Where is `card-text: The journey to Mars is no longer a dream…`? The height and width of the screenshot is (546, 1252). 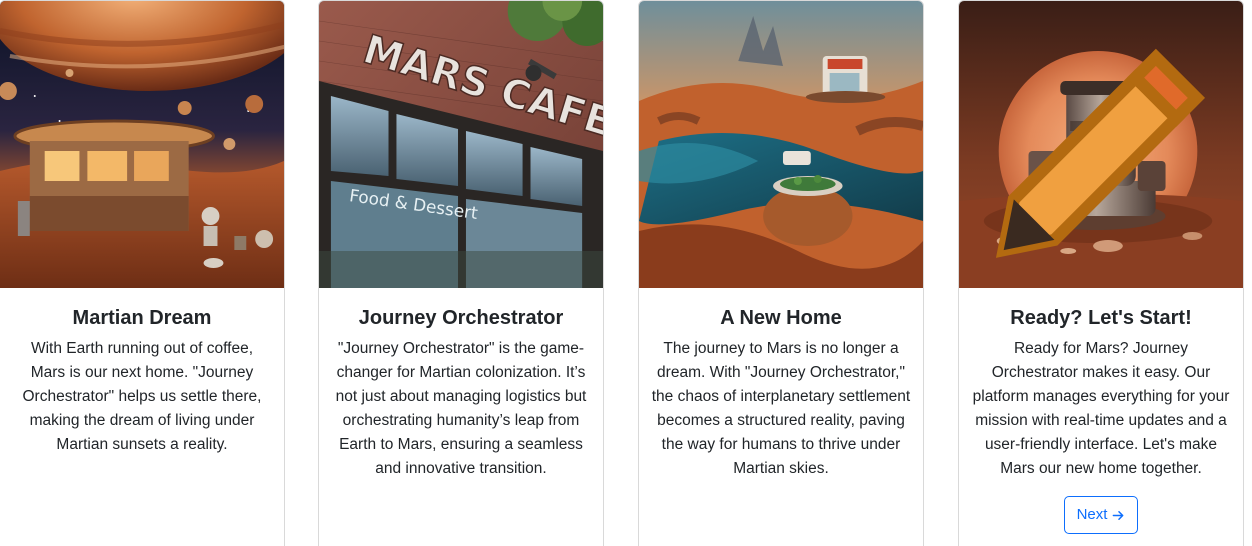 card-text: The journey to Mars is no longer a dream… is located at coordinates (781, 408).